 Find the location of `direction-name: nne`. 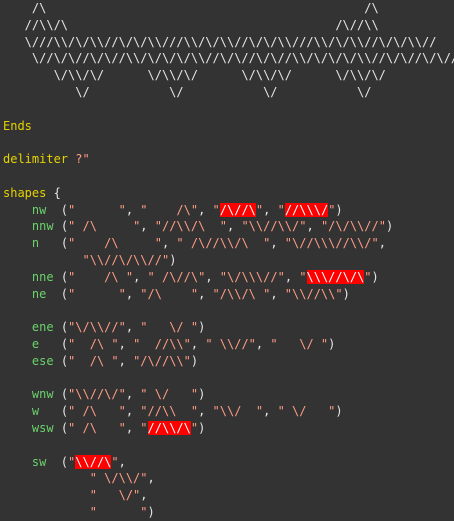

direction-name: nne is located at coordinates (42, 276).